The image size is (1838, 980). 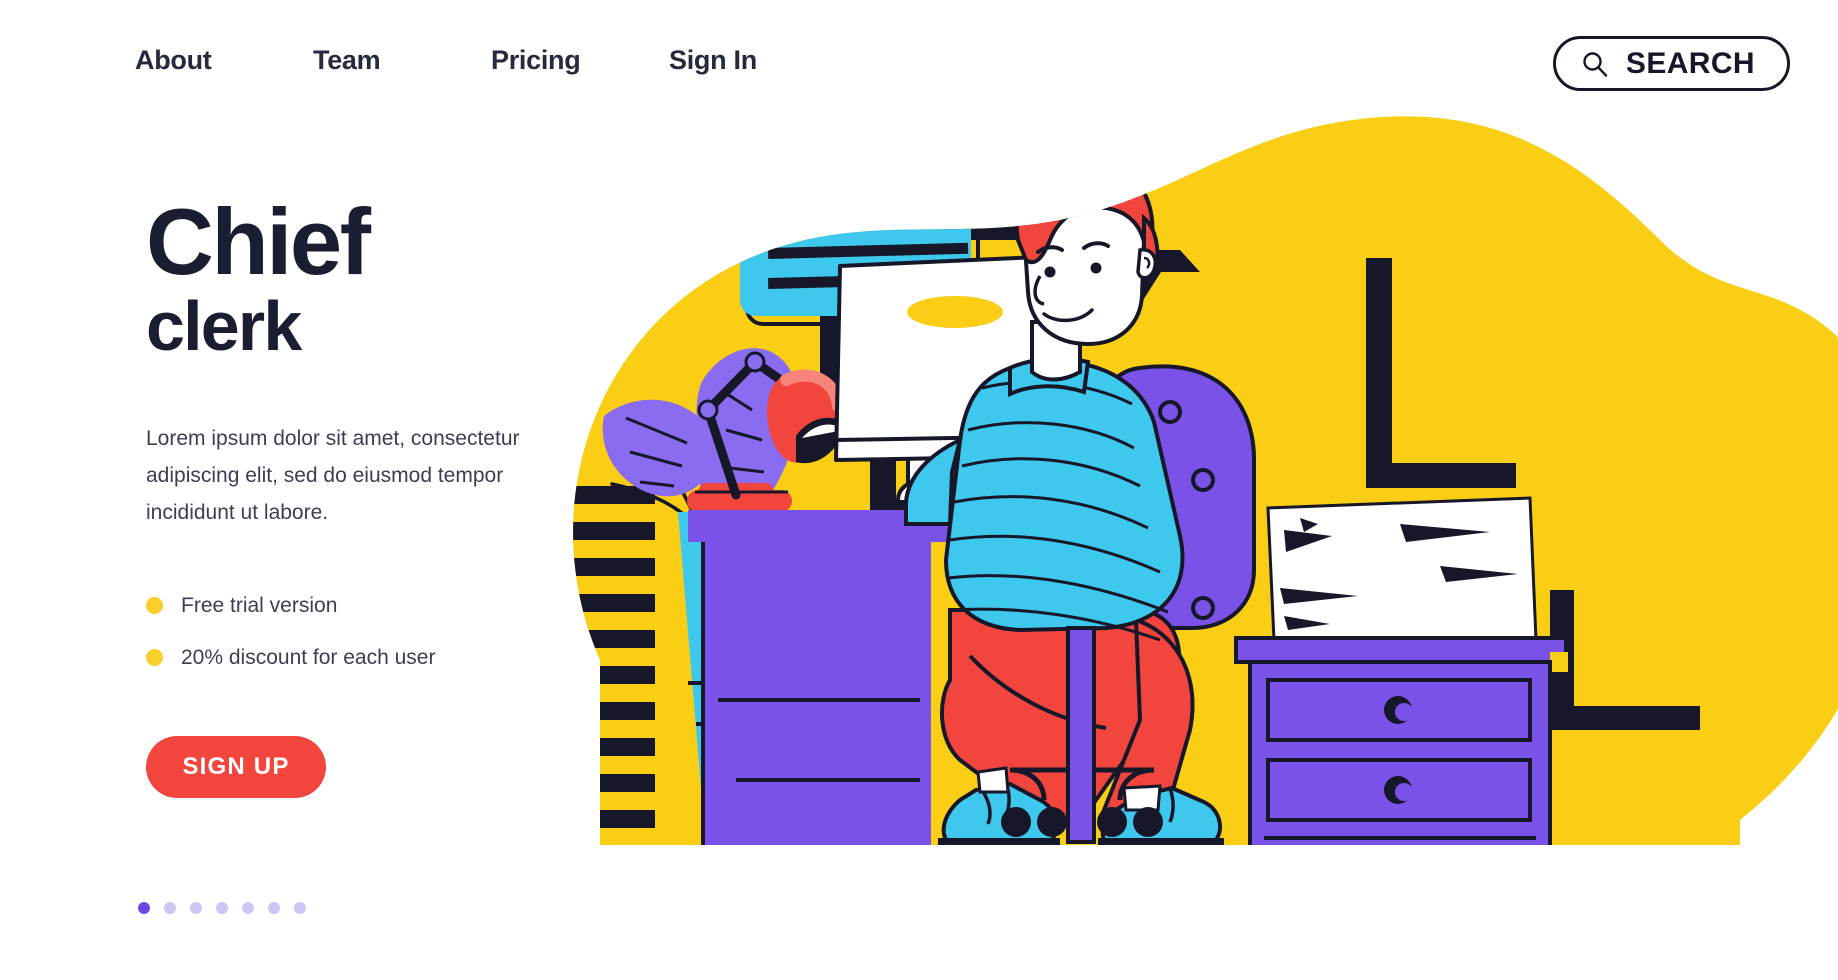 What do you see at coordinates (356, 606) in the screenshot?
I see `list-item: Free trial version` at bounding box center [356, 606].